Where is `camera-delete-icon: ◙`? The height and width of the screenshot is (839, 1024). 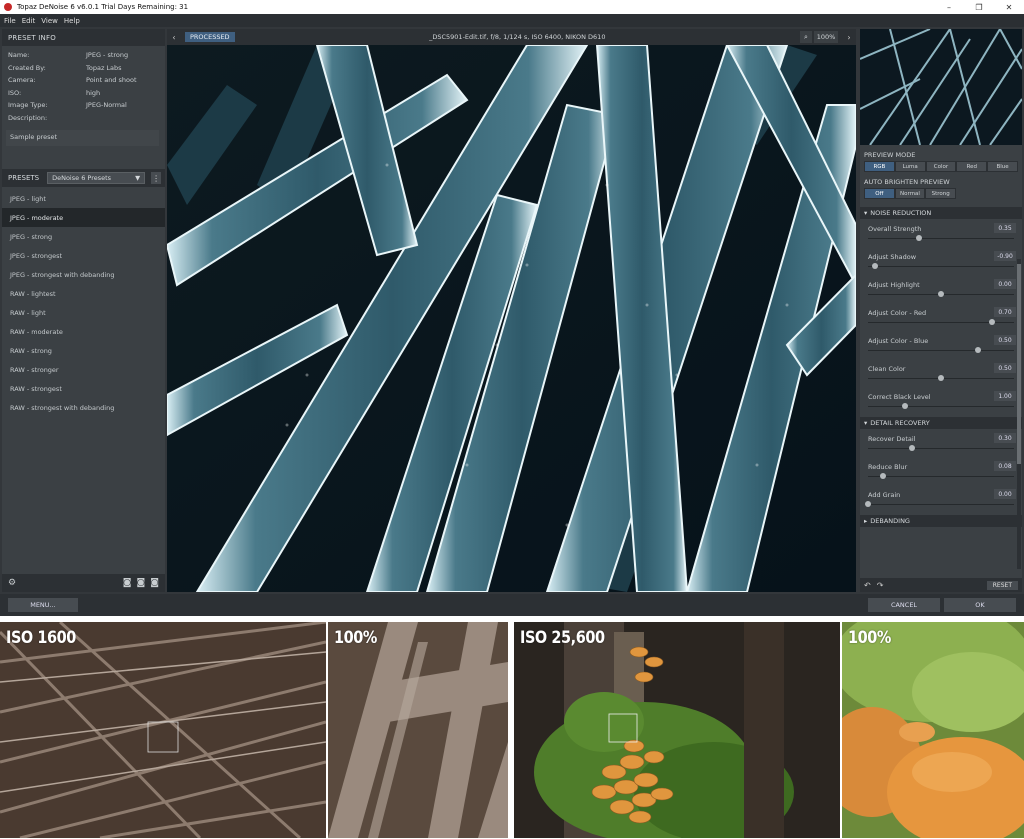 camera-delete-icon: ◙ is located at coordinates (154, 583).